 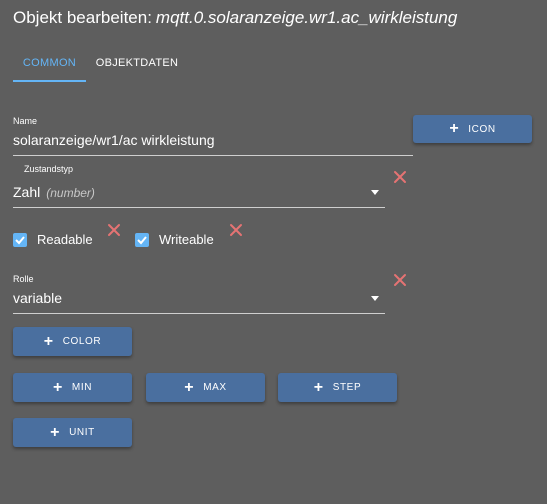 I want to click on name-input: solaranzeige/wr1/ac wirkleistung, so click(x=213, y=143).